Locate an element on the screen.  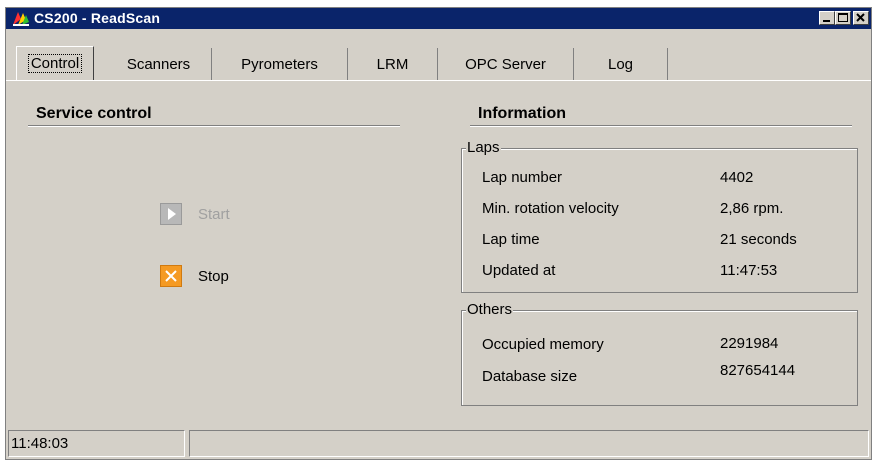
stop-button: Stop is located at coordinates (194, 276).